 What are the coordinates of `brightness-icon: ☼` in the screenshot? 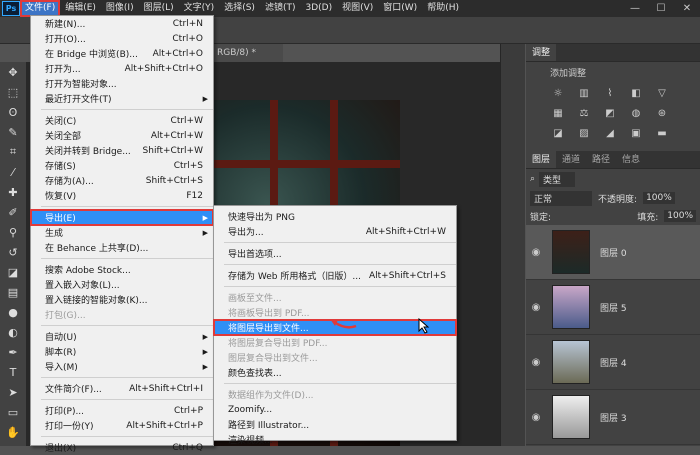 It's located at (558, 94).